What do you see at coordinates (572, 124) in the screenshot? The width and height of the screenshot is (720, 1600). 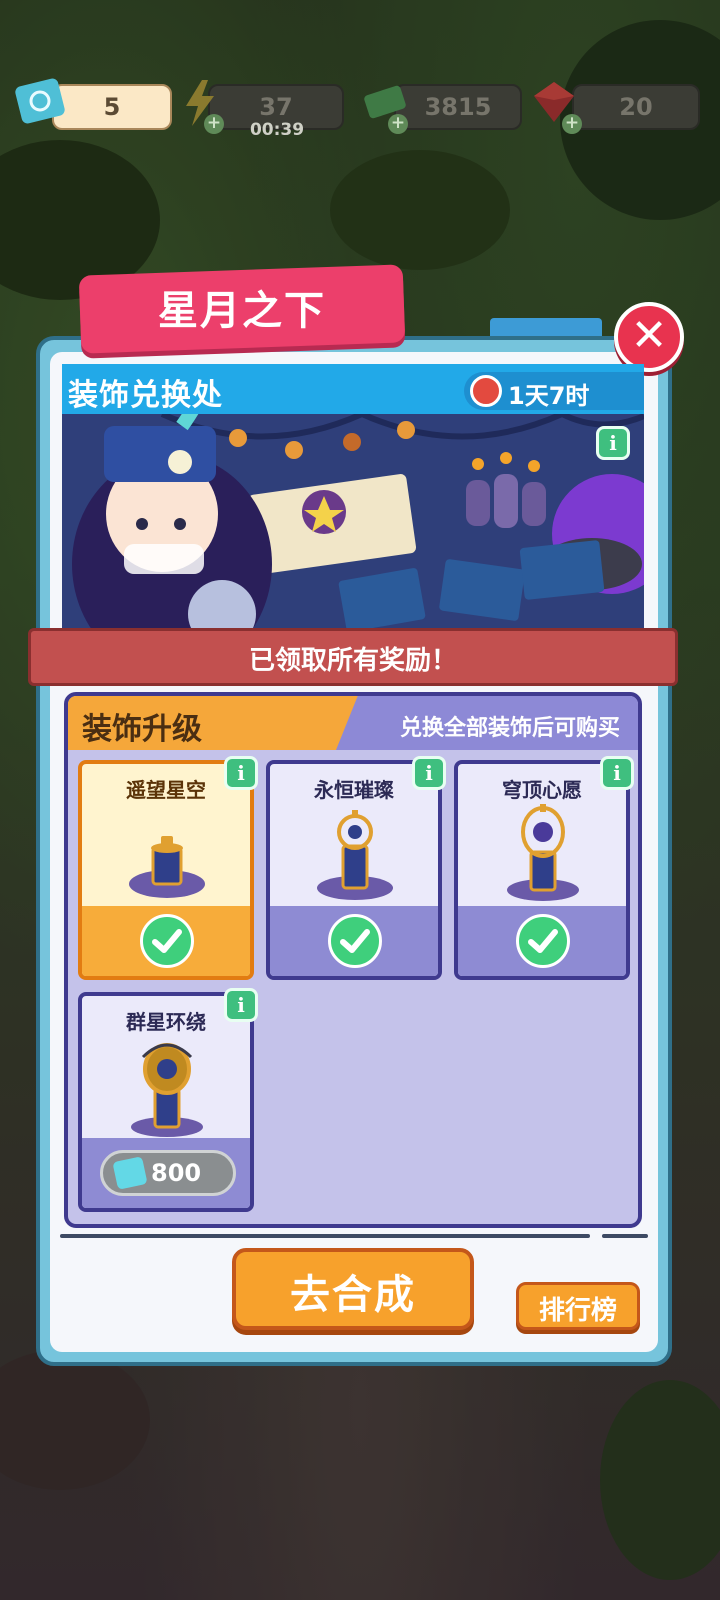 I see `gem-plus-button: +` at bounding box center [572, 124].